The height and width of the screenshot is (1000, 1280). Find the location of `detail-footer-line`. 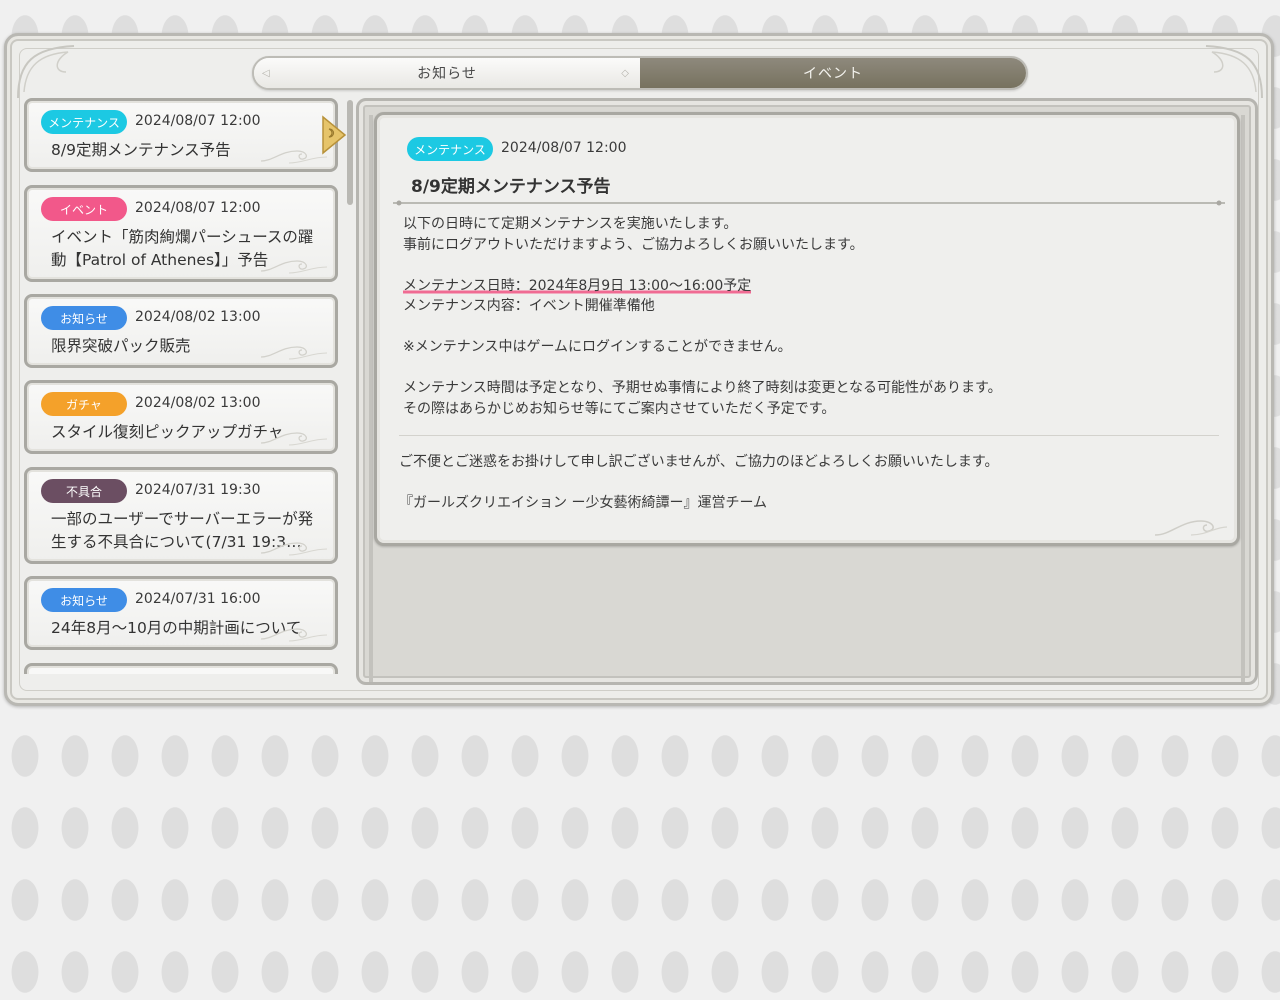

detail-footer-line is located at coordinates (809, 483).